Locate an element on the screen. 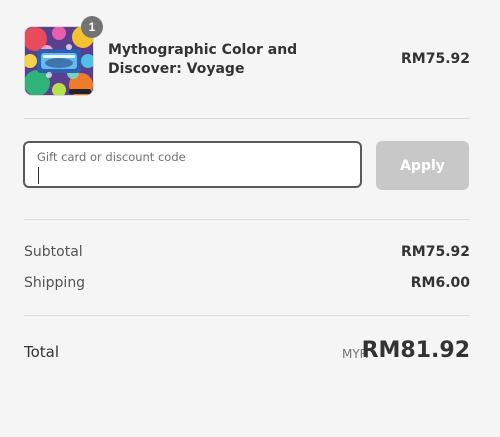 Image resolution: width=500 pixels, height=437 pixels. subtotal-label: Subtotal is located at coordinates (53, 252).